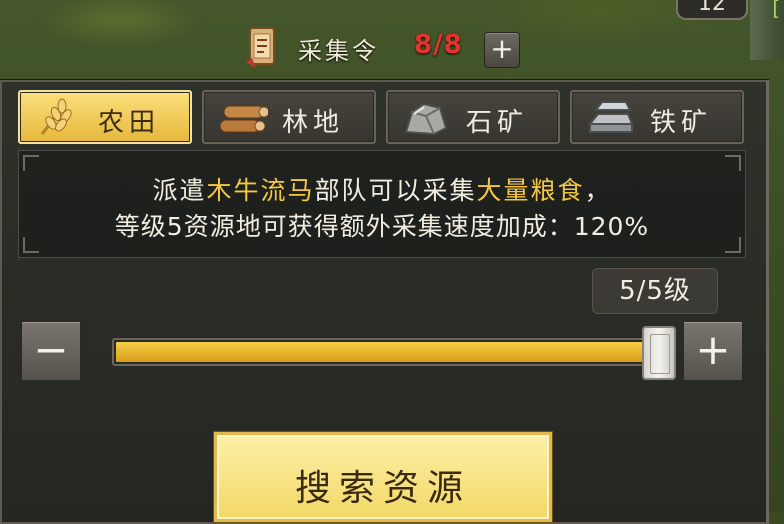 The width and height of the screenshot is (784, 524). What do you see at coordinates (243, 119) in the screenshot?
I see `wood-logs-icon` at bounding box center [243, 119].